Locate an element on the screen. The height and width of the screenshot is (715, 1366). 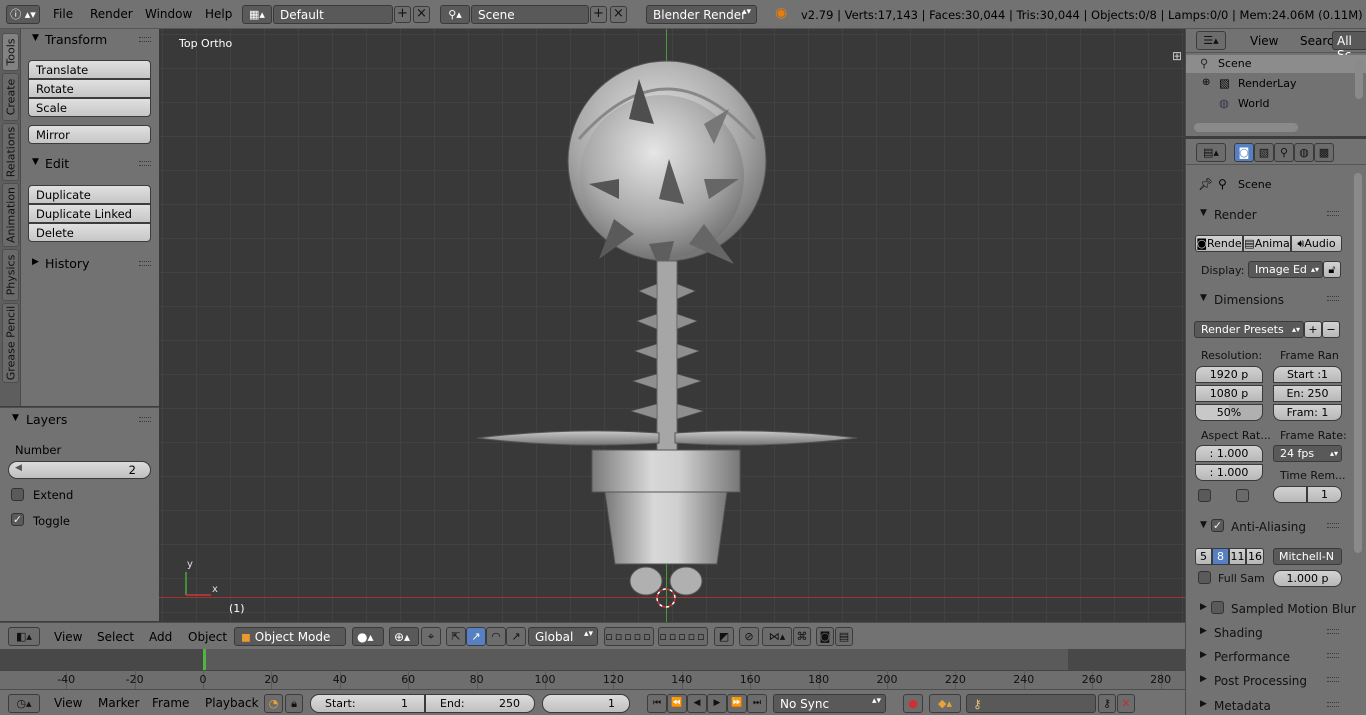
scene-selector: ⚲▴ is located at coordinates (455, 14).